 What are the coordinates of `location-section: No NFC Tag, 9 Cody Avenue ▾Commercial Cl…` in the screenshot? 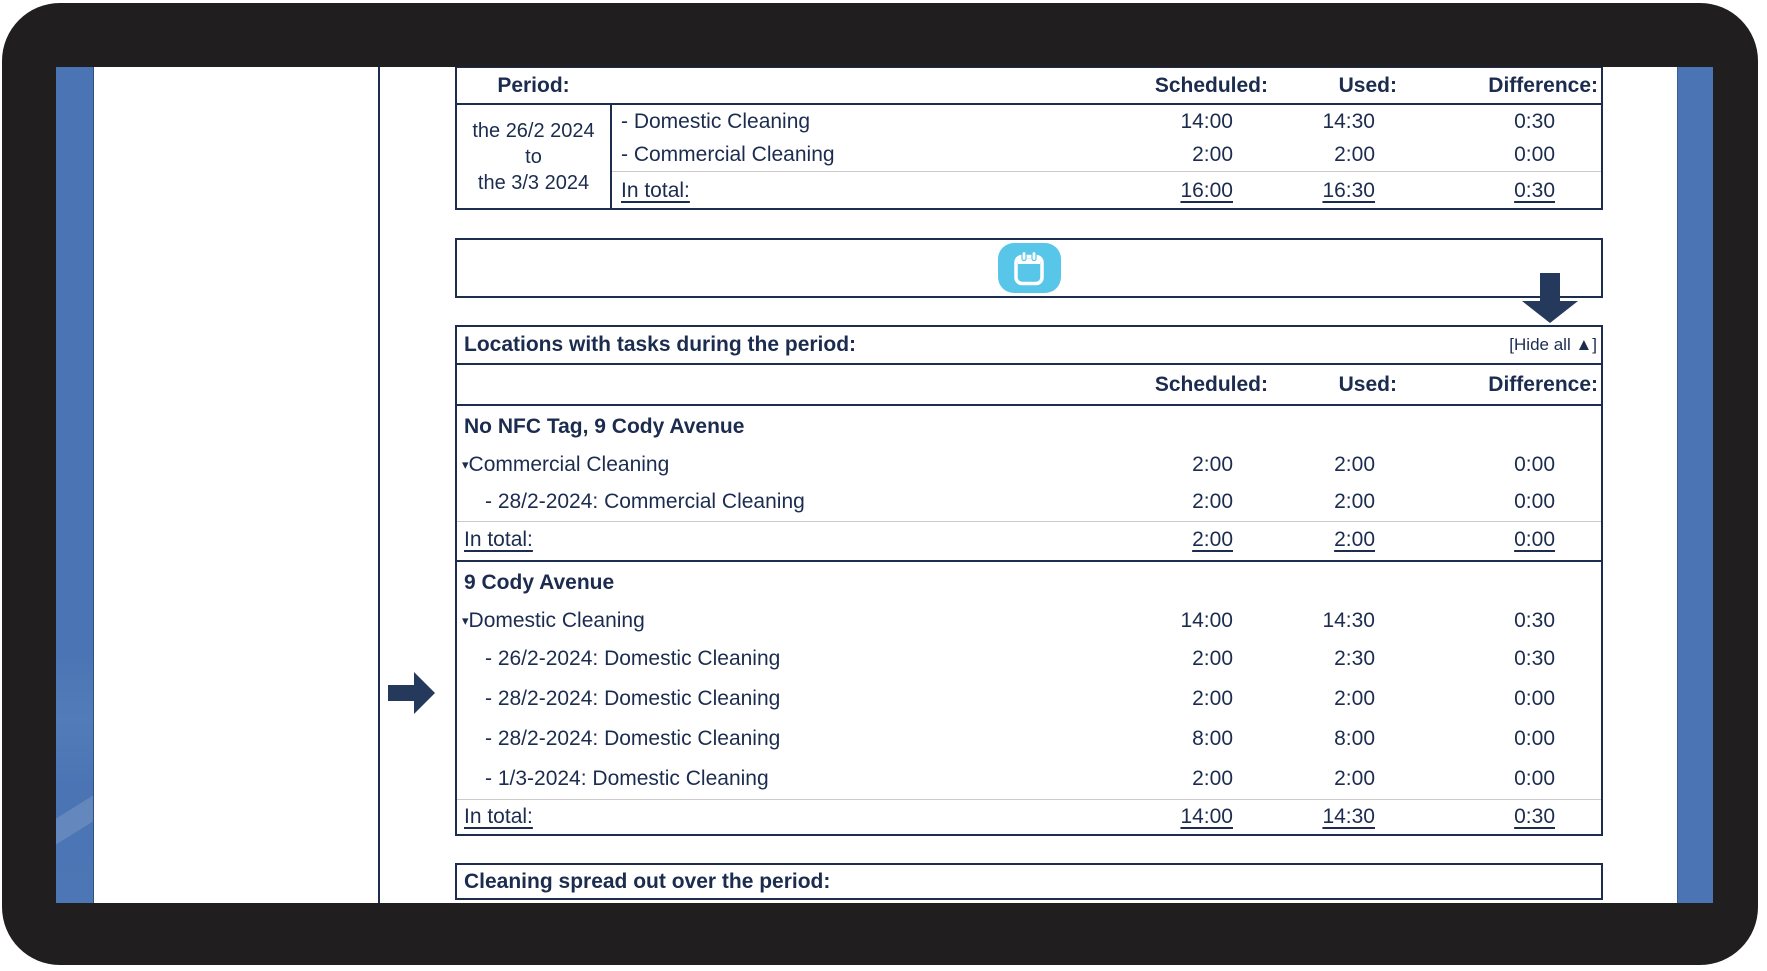 It's located at (1029, 484).